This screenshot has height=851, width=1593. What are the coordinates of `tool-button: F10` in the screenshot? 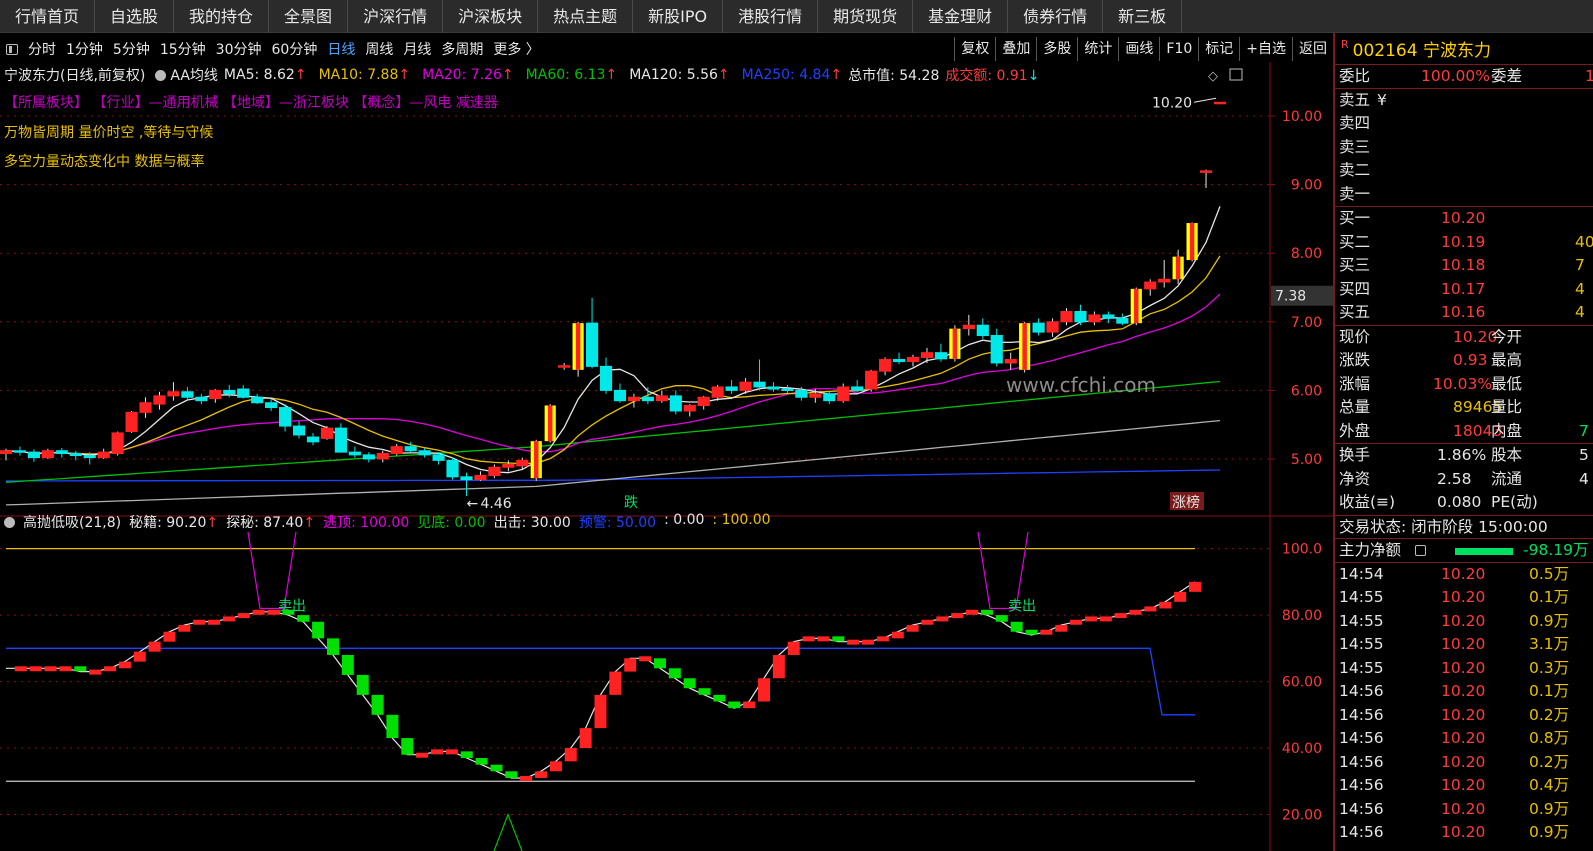 It's located at (1178, 49).